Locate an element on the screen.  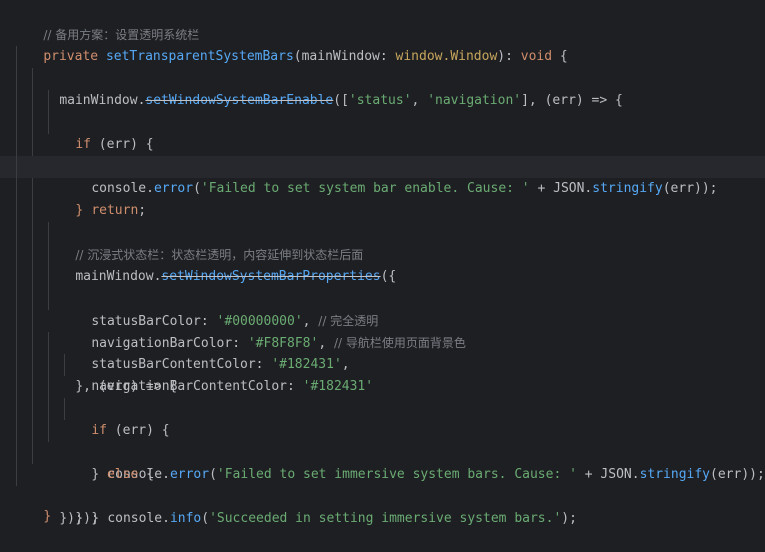
code-line: } is located at coordinates (382, 504).